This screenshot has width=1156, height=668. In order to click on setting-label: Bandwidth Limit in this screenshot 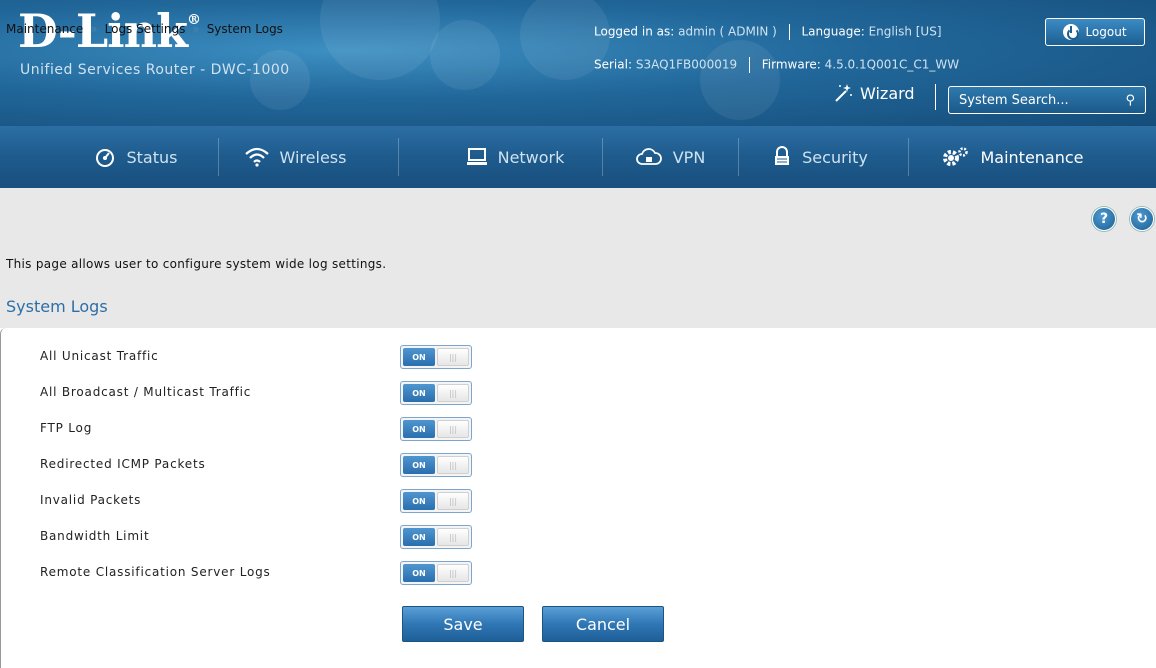, I will do `click(95, 536)`.